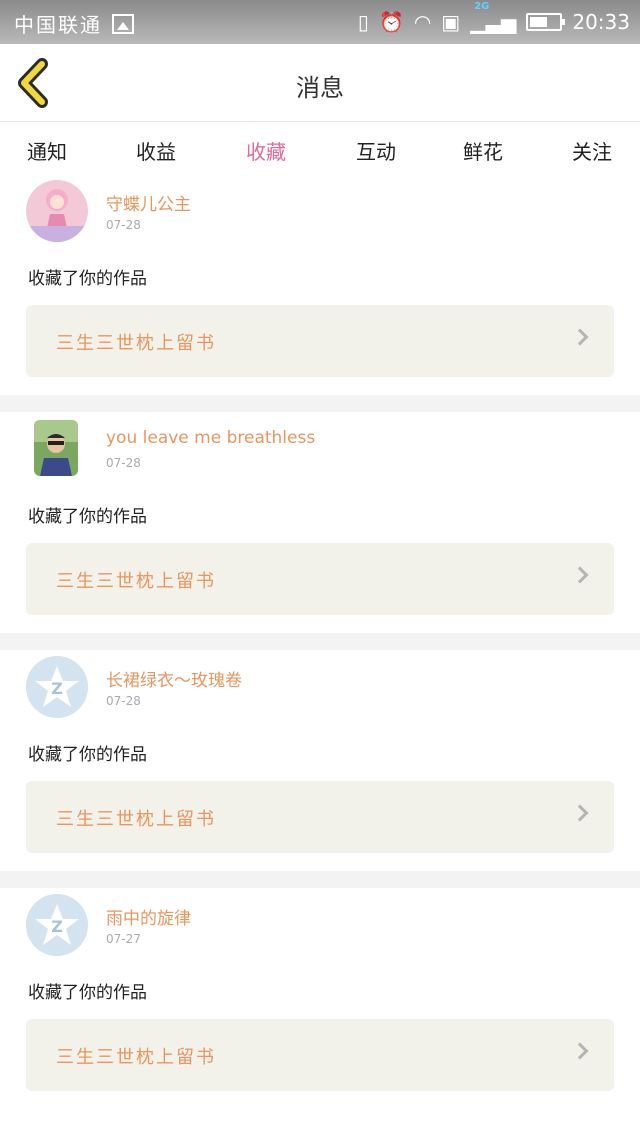 This screenshot has width=640, height=1138. I want to click on message-date: 07-27, so click(123, 939).